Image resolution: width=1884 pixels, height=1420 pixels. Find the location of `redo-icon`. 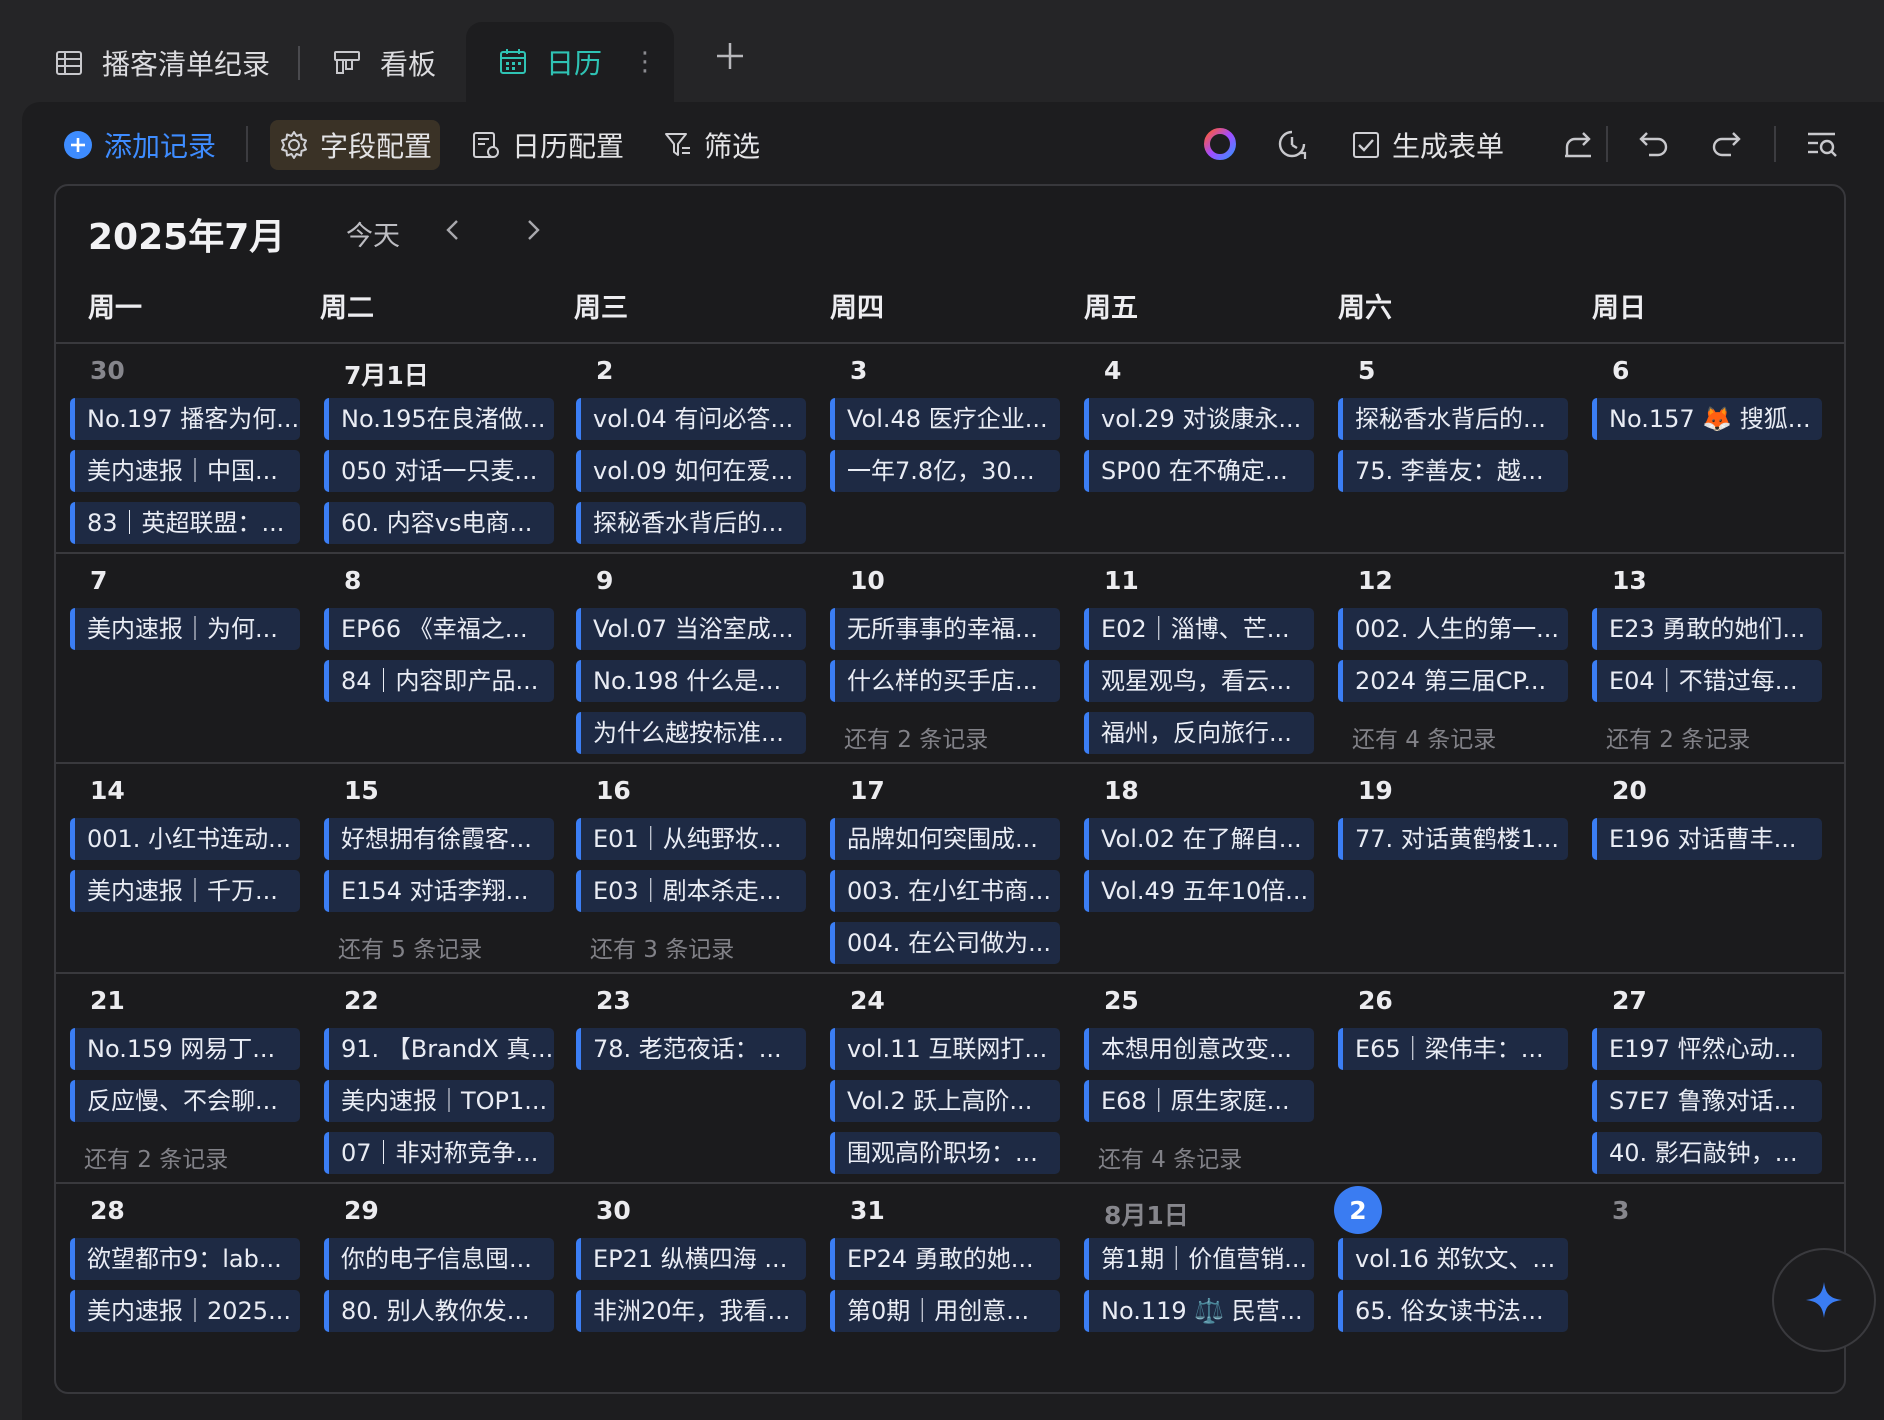

redo-icon is located at coordinates (1726, 144).